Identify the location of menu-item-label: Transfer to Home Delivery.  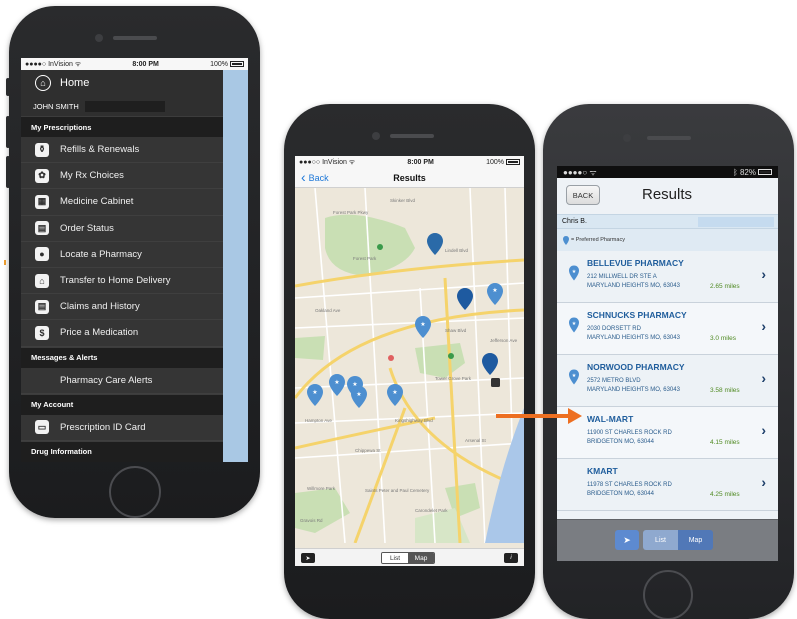
(115, 281).